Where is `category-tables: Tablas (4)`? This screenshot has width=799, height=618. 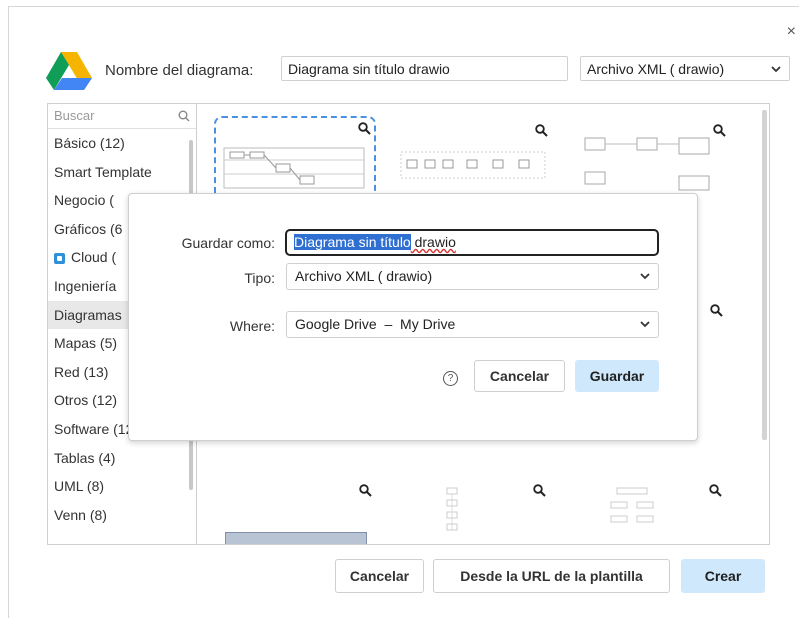
category-tables: Tablas (4) is located at coordinates (122, 458).